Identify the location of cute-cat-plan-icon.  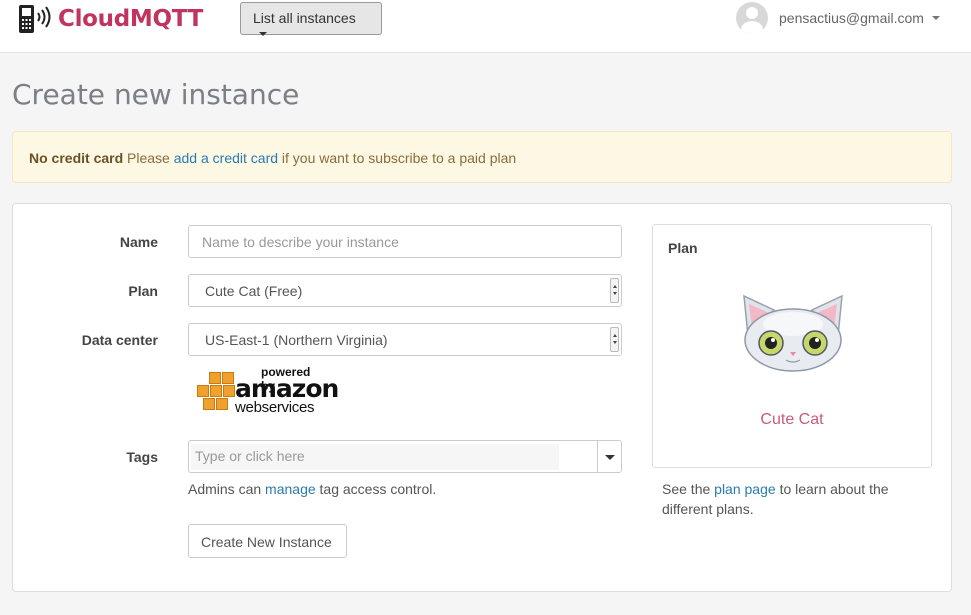
(793, 333).